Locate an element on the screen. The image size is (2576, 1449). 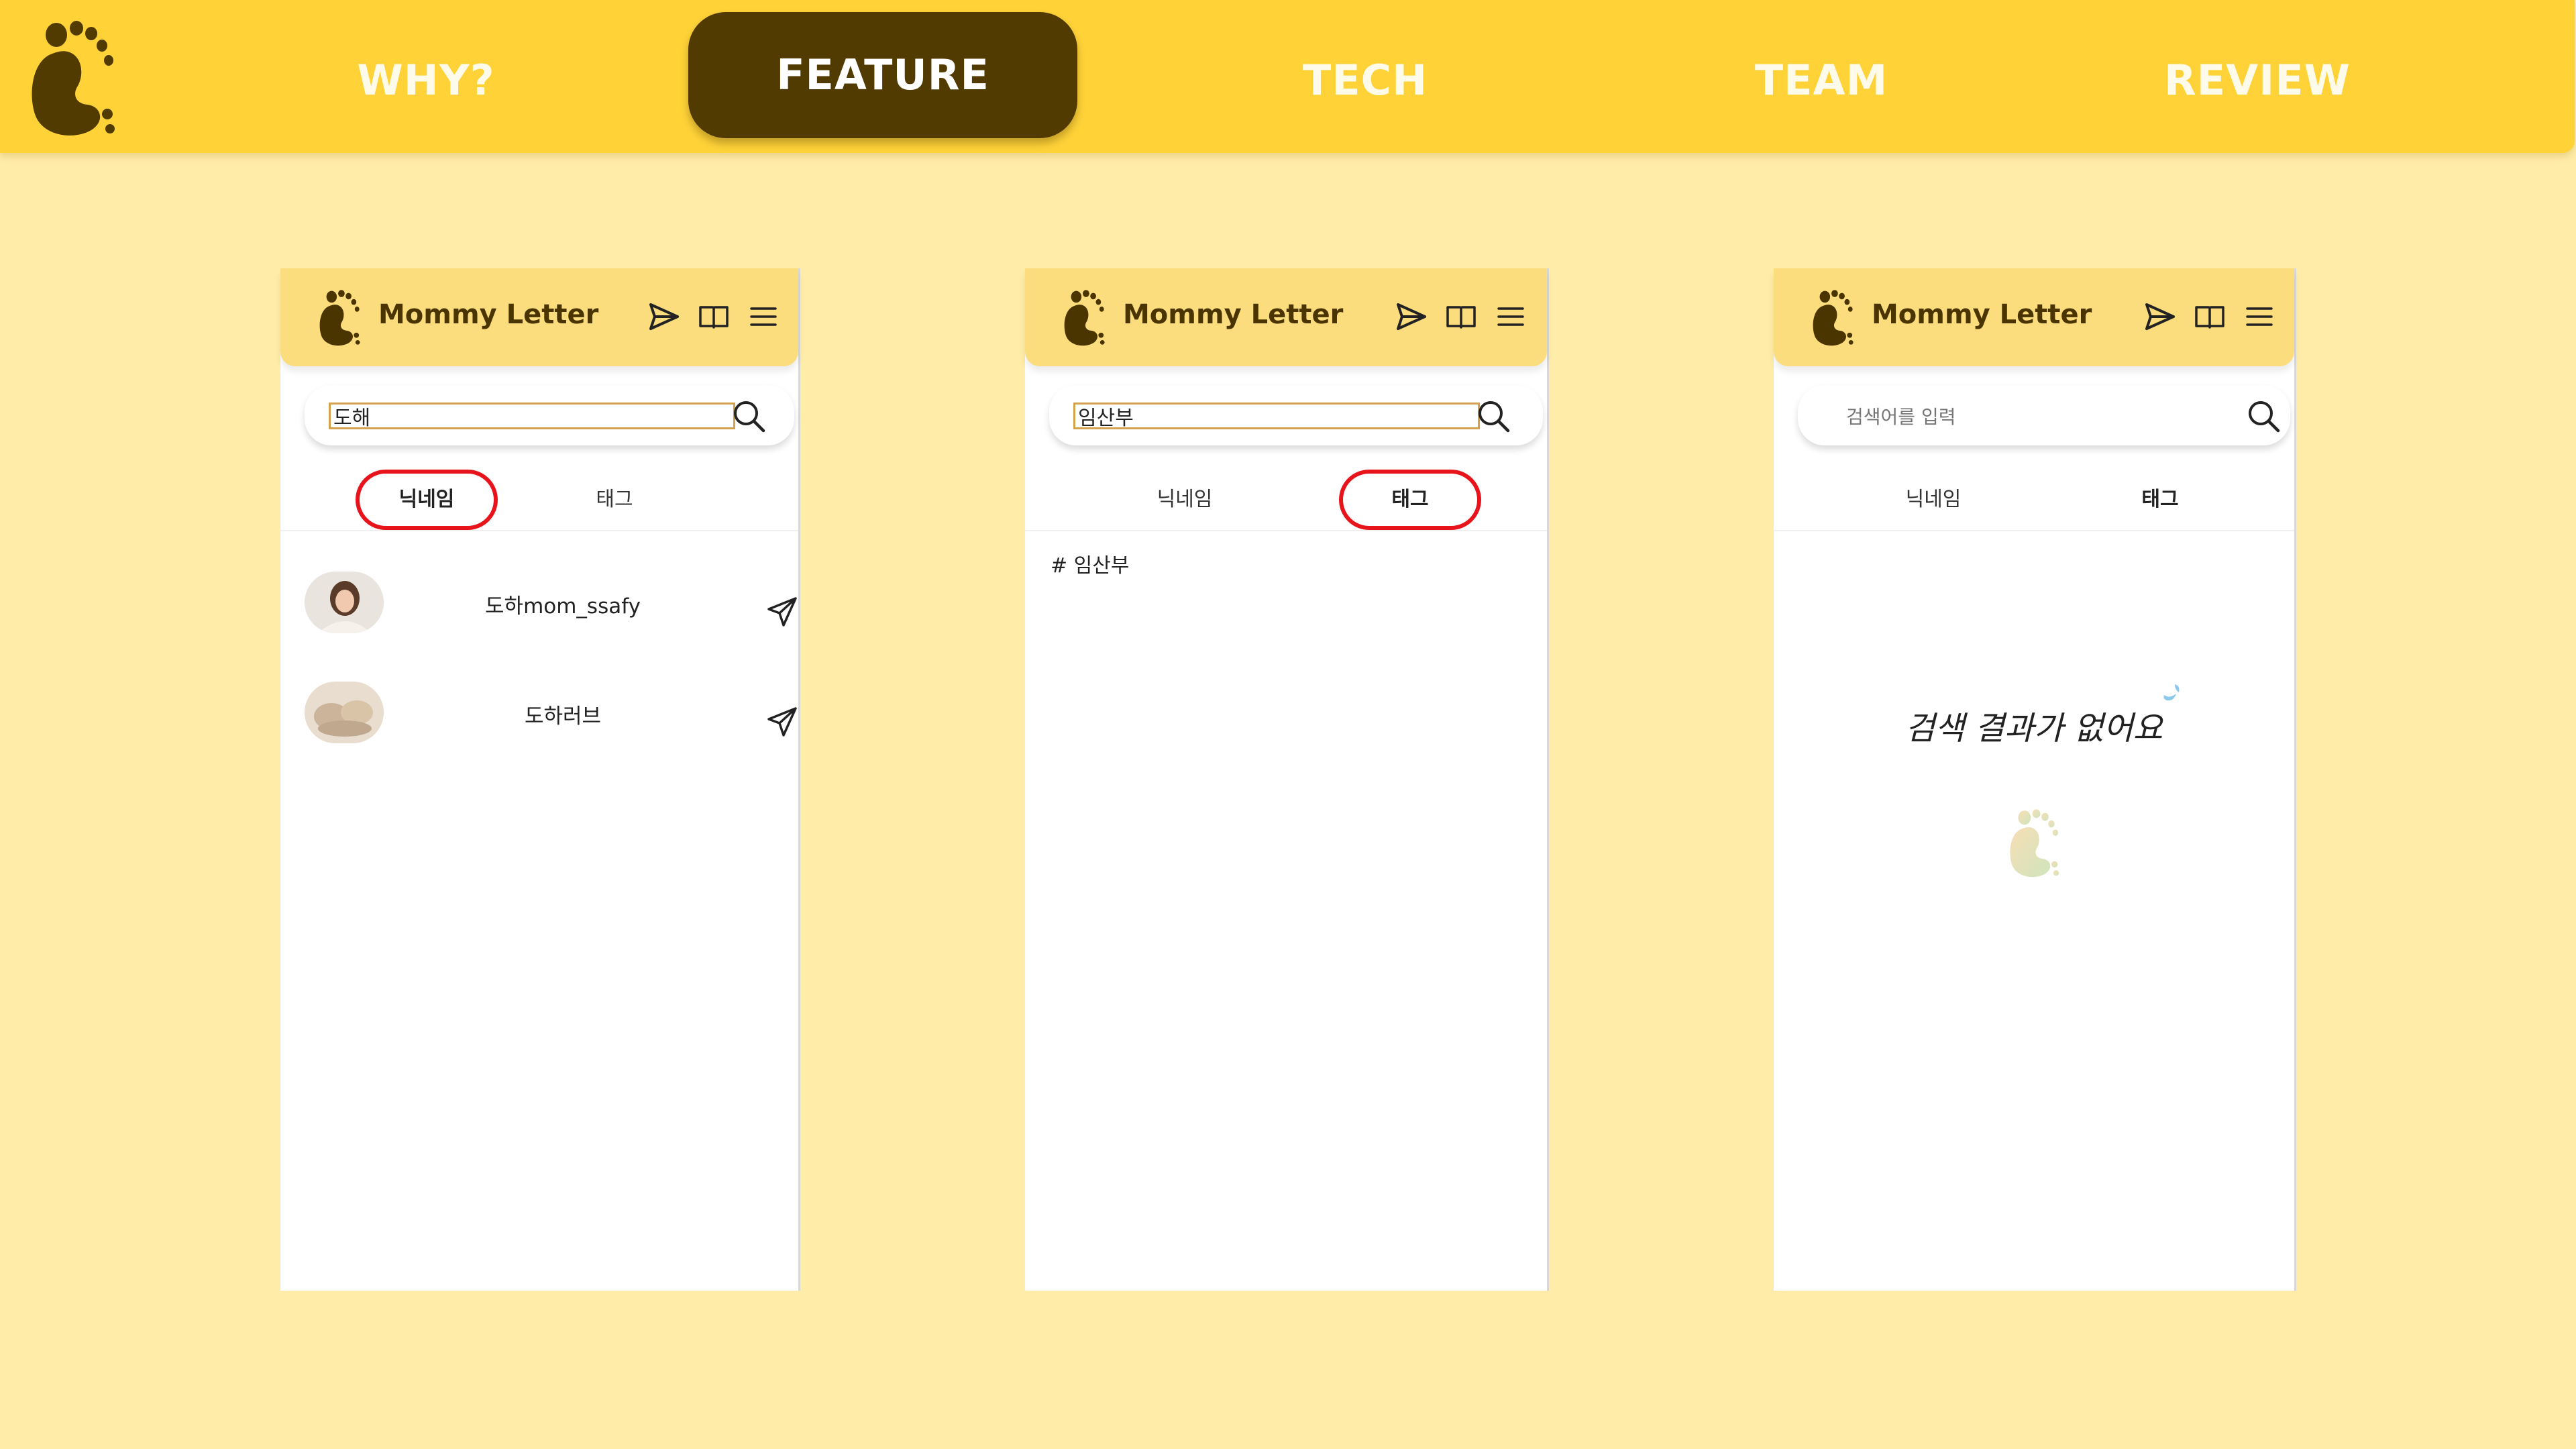
user-list-item: 도하러브 is located at coordinates (539, 712).